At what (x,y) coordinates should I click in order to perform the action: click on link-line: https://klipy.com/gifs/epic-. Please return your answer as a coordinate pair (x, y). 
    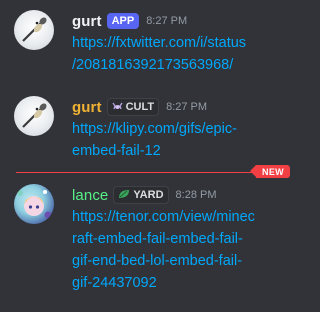
    Looking at the image, I should click on (184, 129).